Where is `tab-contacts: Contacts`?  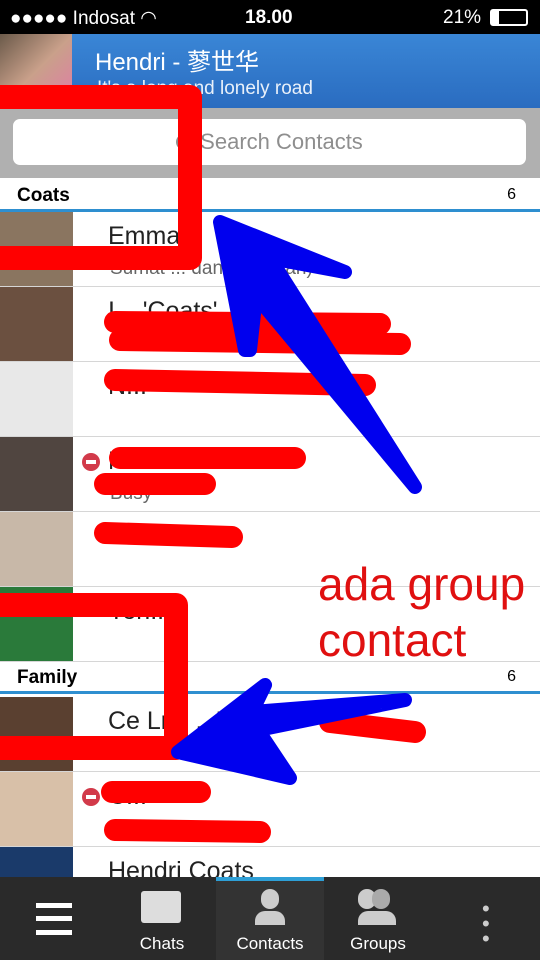 tab-contacts: Contacts is located at coordinates (270, 918).